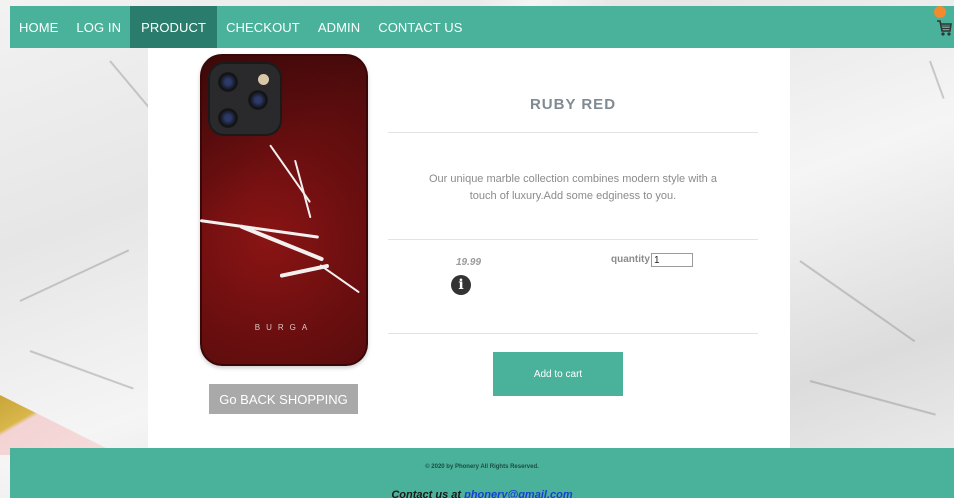 This screenshot has height=498, width=954. I want to click on cart-button, so click(943, 23).